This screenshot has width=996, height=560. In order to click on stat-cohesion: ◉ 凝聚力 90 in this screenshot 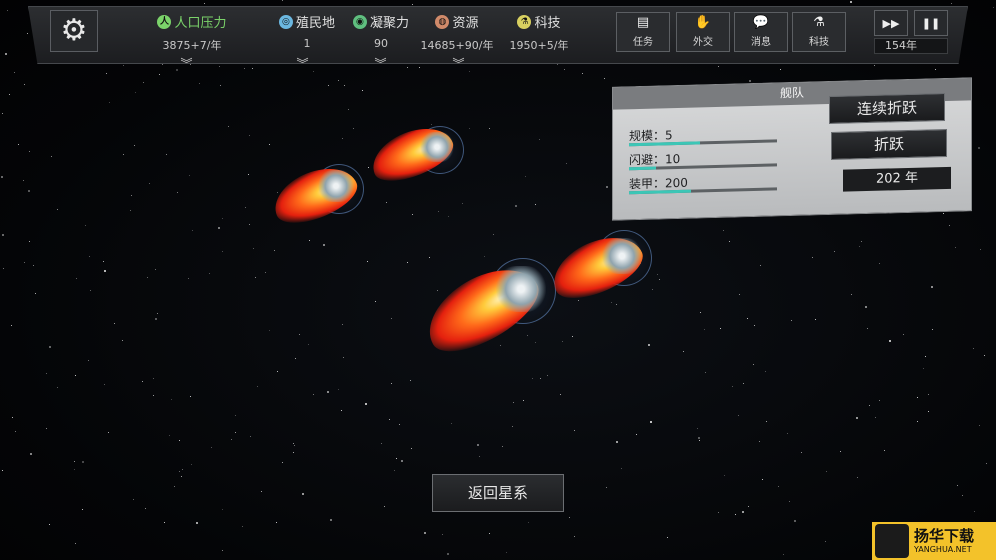, I will do `click(381, 35)`.